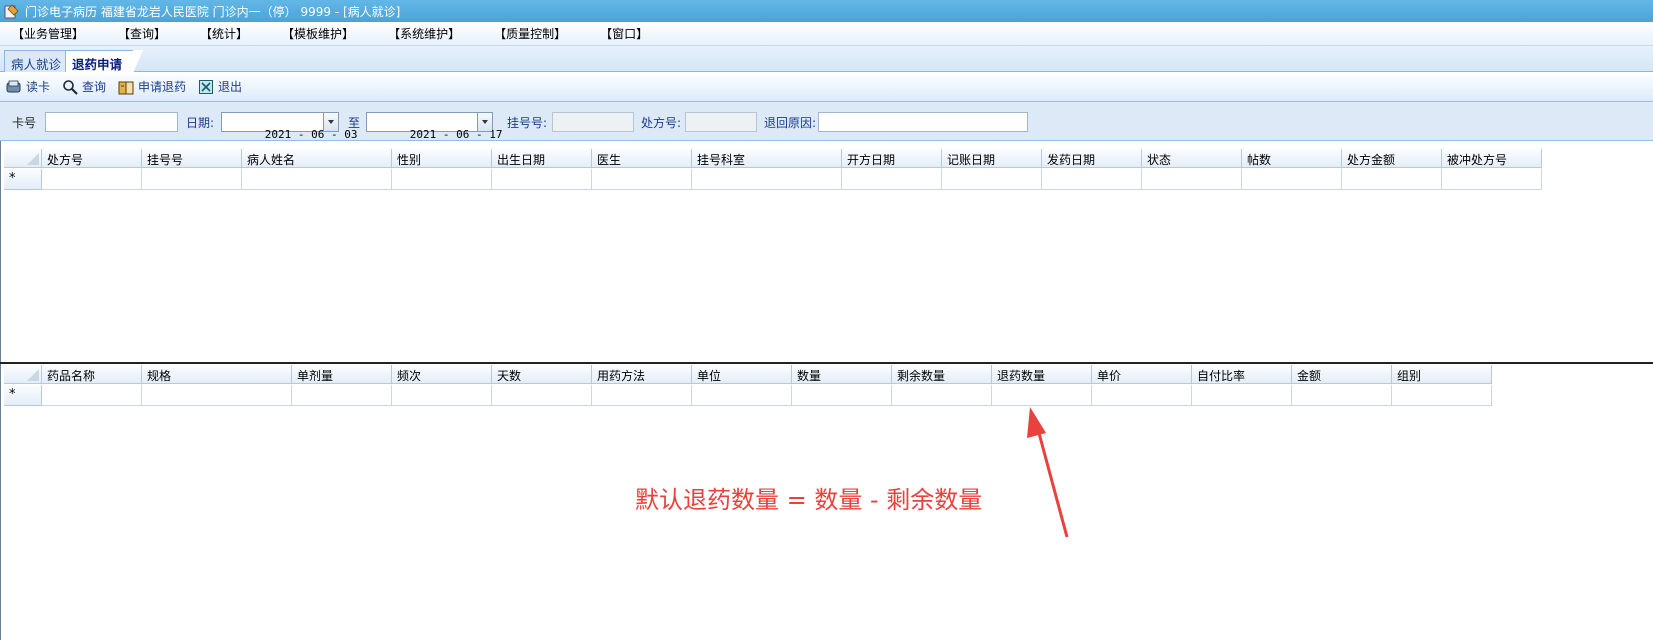 The image size is (1653, 640). I want to click on annotation-text: 默认退药数量 = 数量 - 剩余数量, so click(809, 500).